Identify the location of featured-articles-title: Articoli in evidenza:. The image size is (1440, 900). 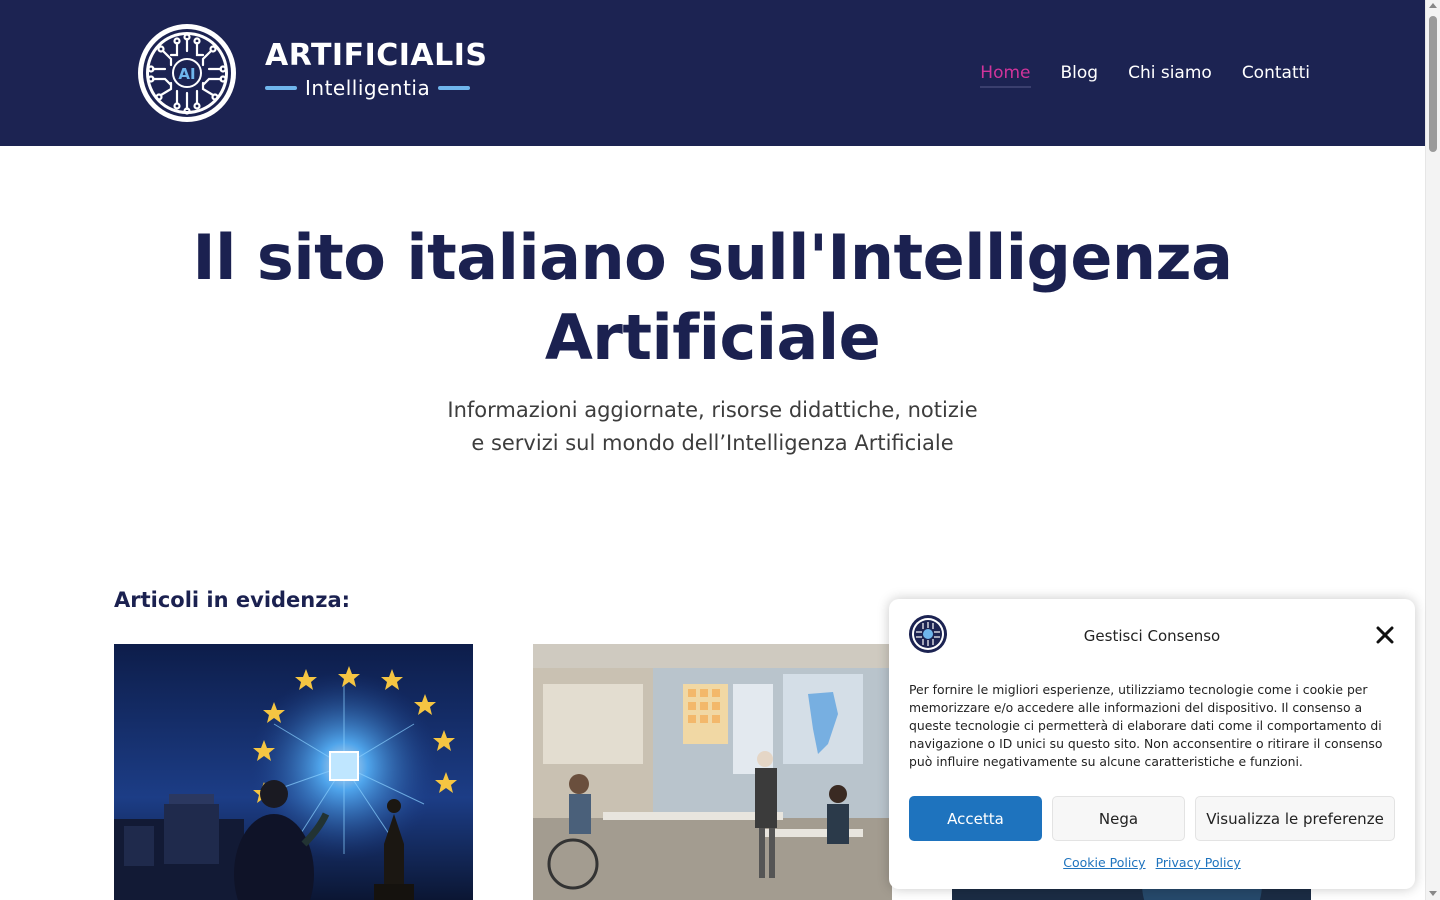
(232, 600).